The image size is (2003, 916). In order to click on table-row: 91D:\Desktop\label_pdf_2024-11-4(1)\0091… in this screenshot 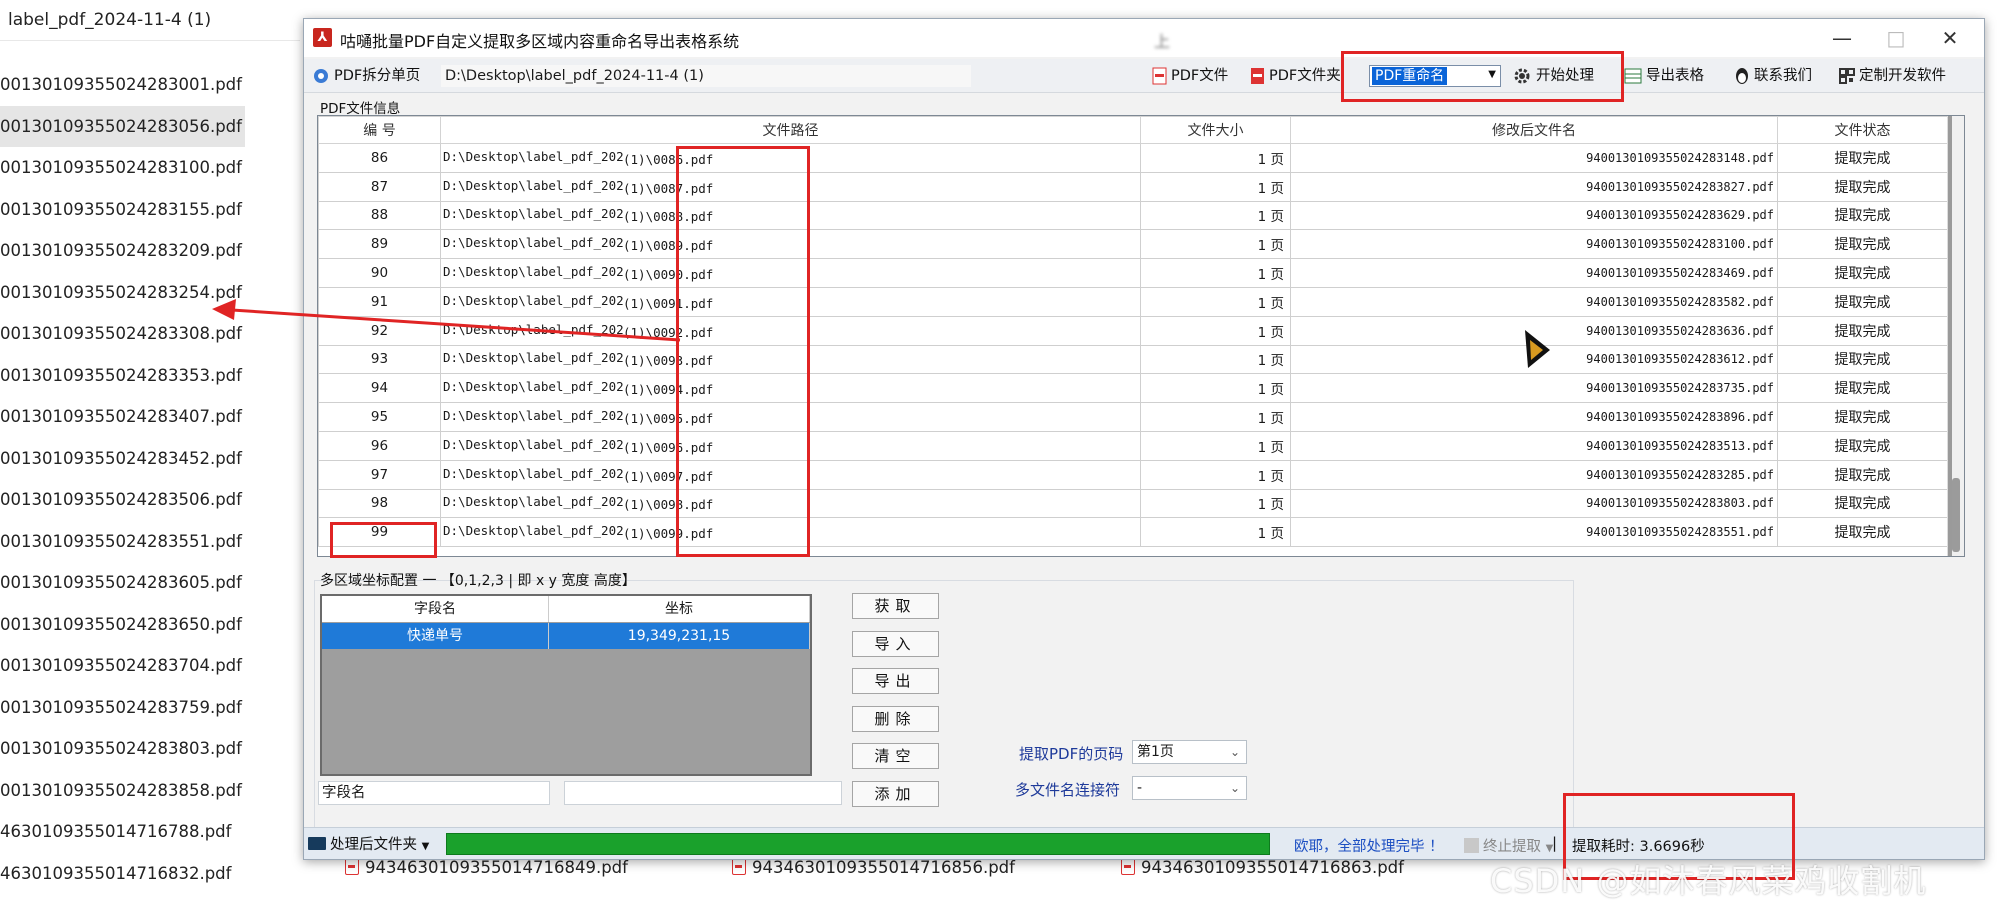, I will do `click(1133, 301)`.